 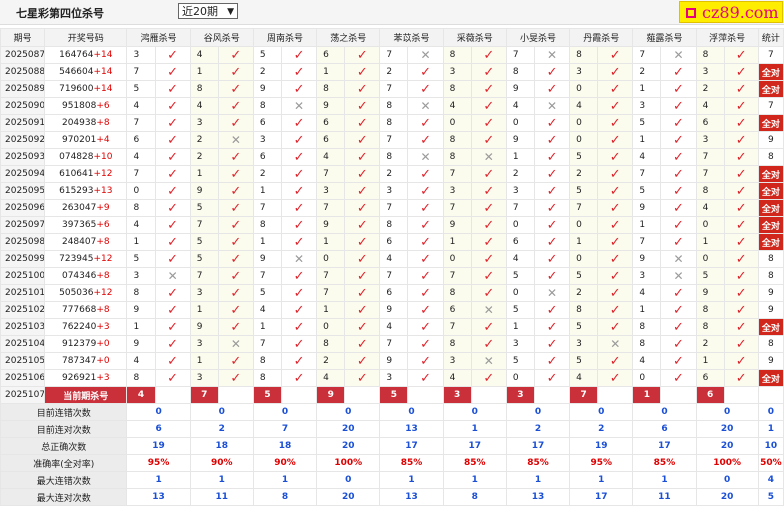 What do you see at coordinates (520, 395) in the screenshot?
I see `current-kill-pick: 3` at bounding box center [520, 395].